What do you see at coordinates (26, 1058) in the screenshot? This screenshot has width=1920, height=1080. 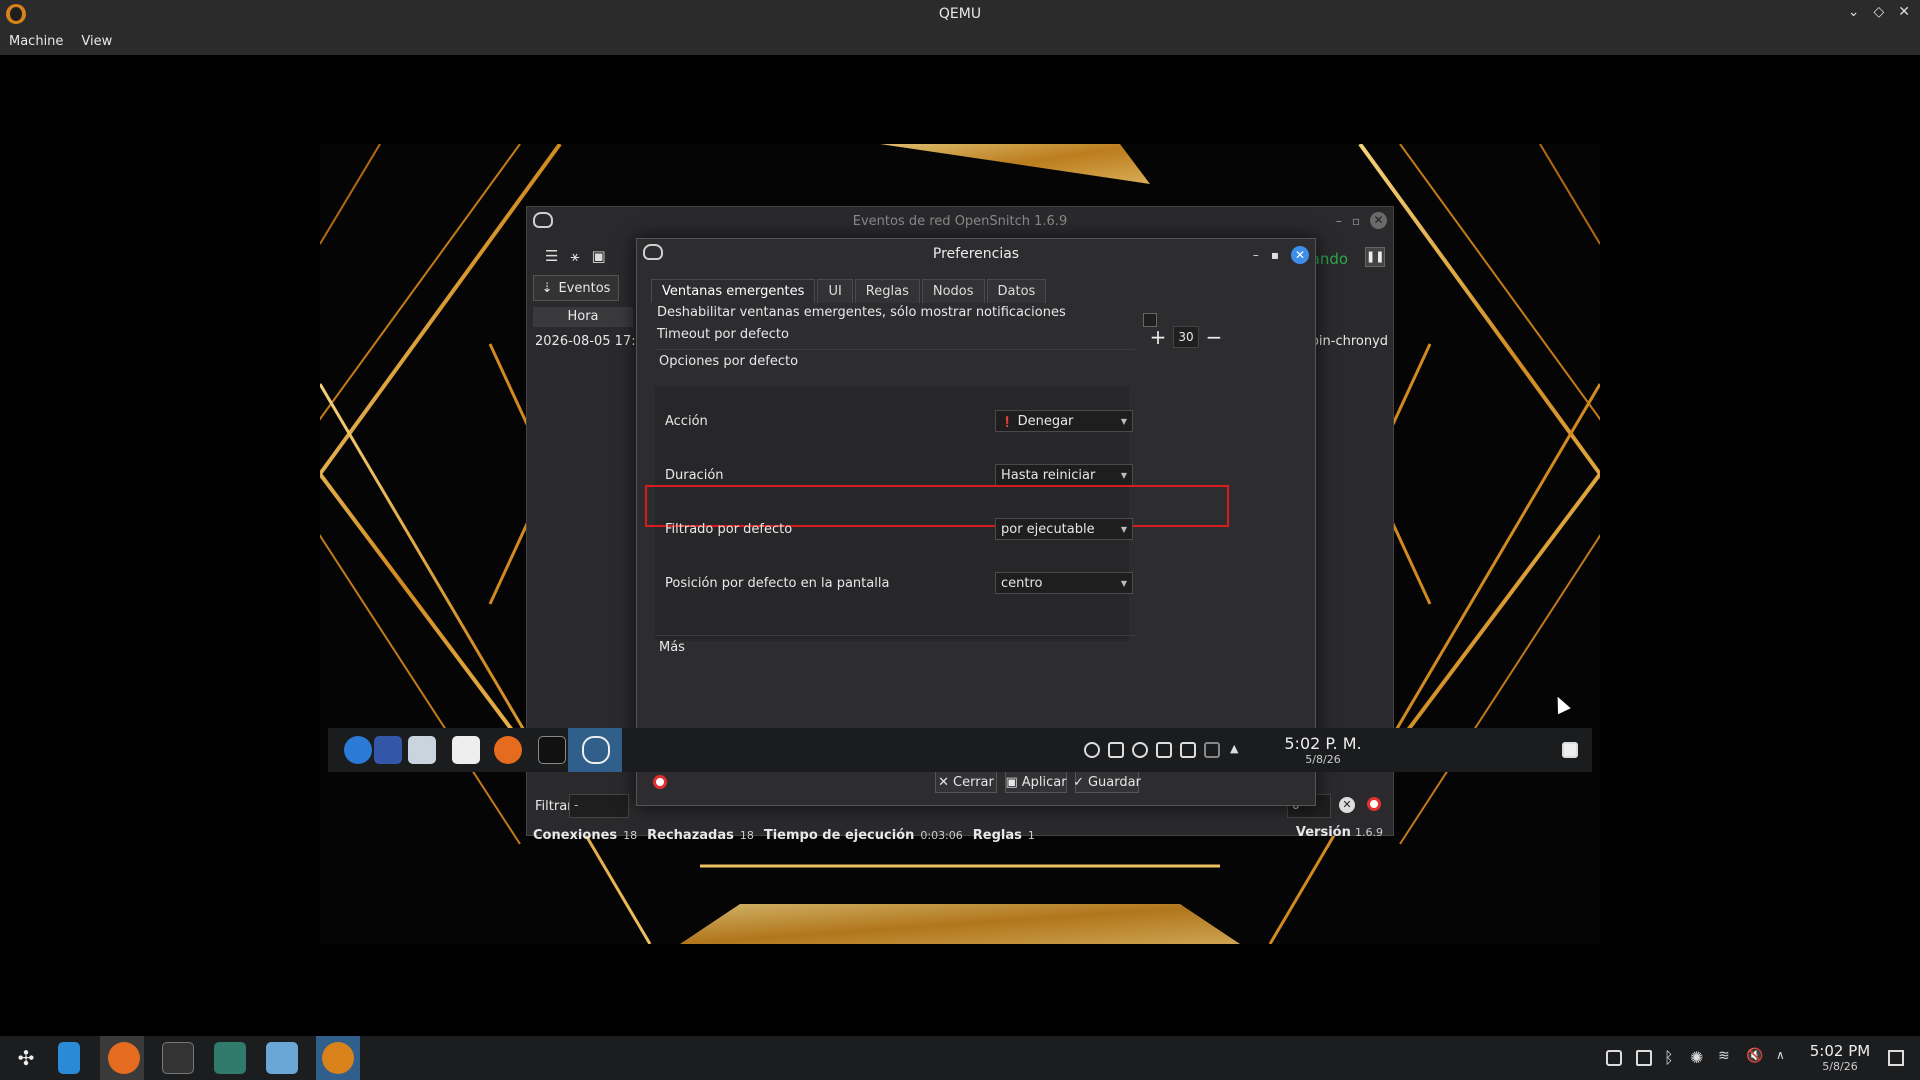 I see `app-launcher-icon: ✣` at bounding box center [26, 1058].